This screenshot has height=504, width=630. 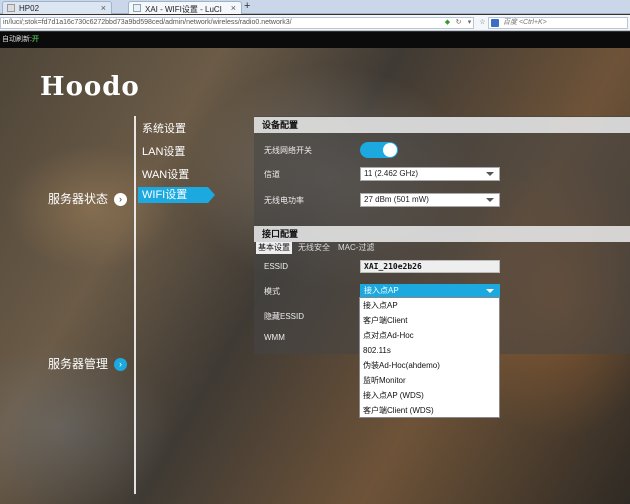 What do you see at coordinates (391, 173) in the screenshot?
I see `channel-value: 11 (2.462 GHz)` at bounding box center [391, 173].